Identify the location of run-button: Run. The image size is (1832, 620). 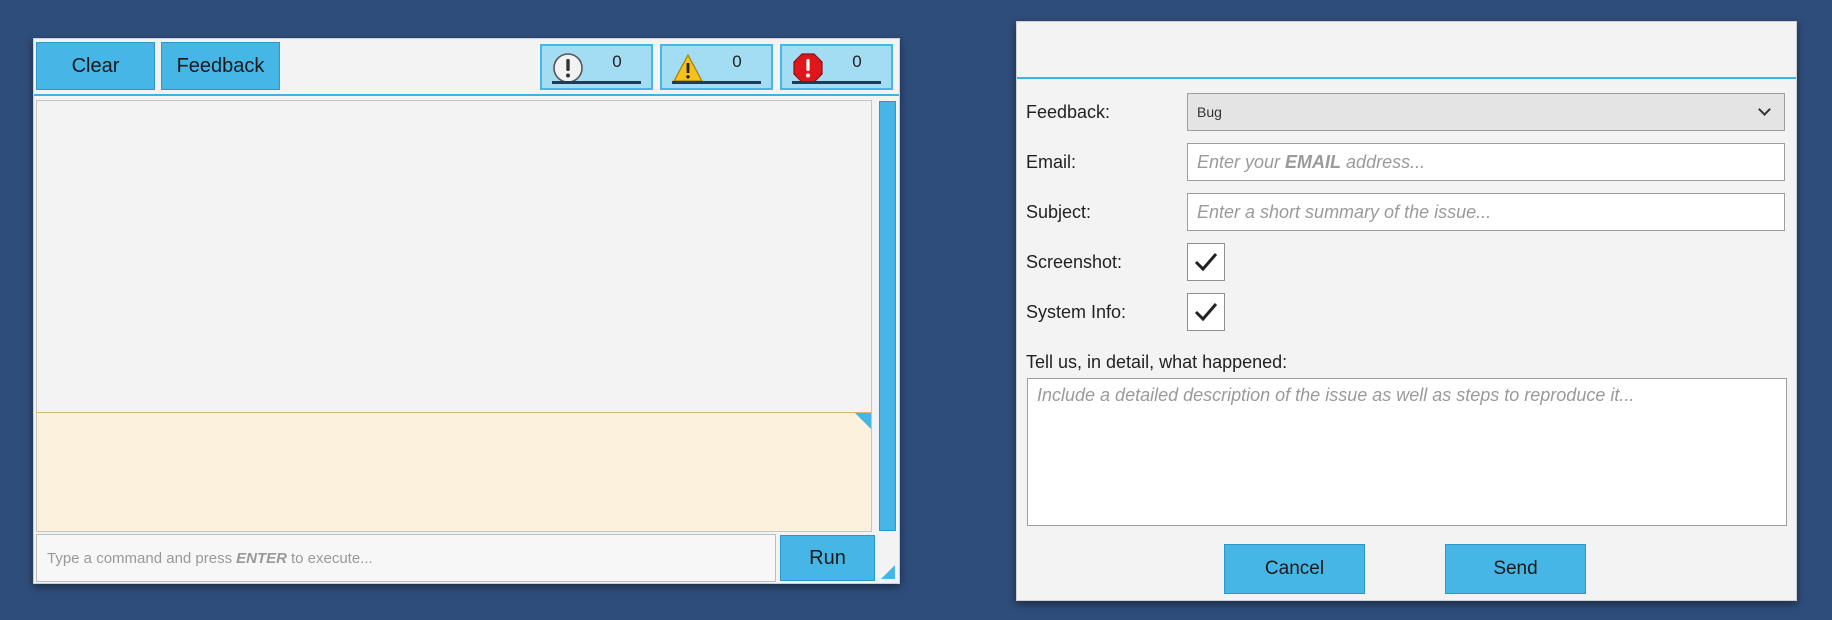
(827, 558).